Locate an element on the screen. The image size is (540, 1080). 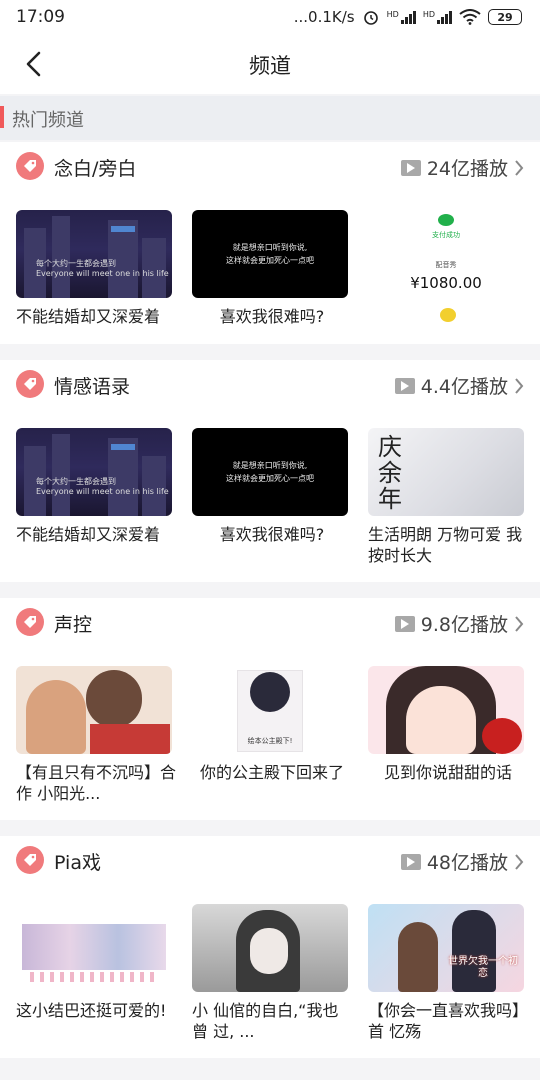
channel-title: 念白/旁白 is located at coordinates (95, 169).